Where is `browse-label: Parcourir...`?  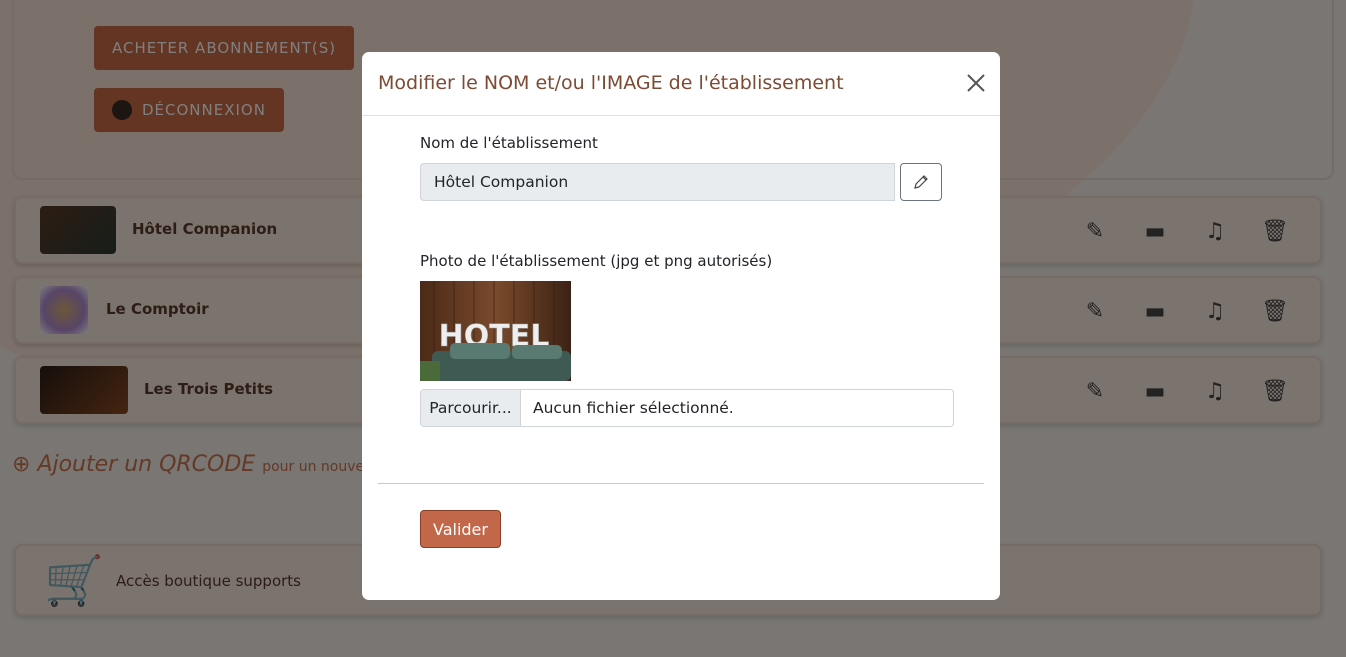
browse-label: Parcourir... is located at coordinates (470, 408).